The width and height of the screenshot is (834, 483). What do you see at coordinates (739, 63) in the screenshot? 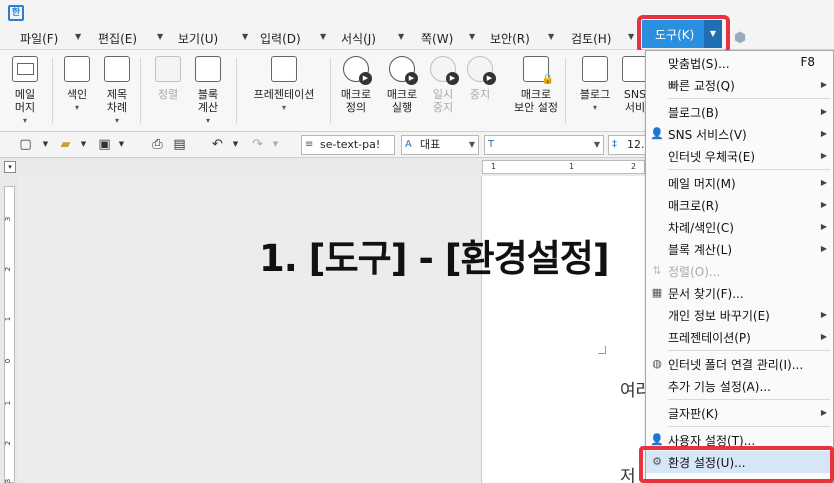
I see `dropdown-menu-item: 맞춤법(S)... F8` at bounding box center [739, 63].